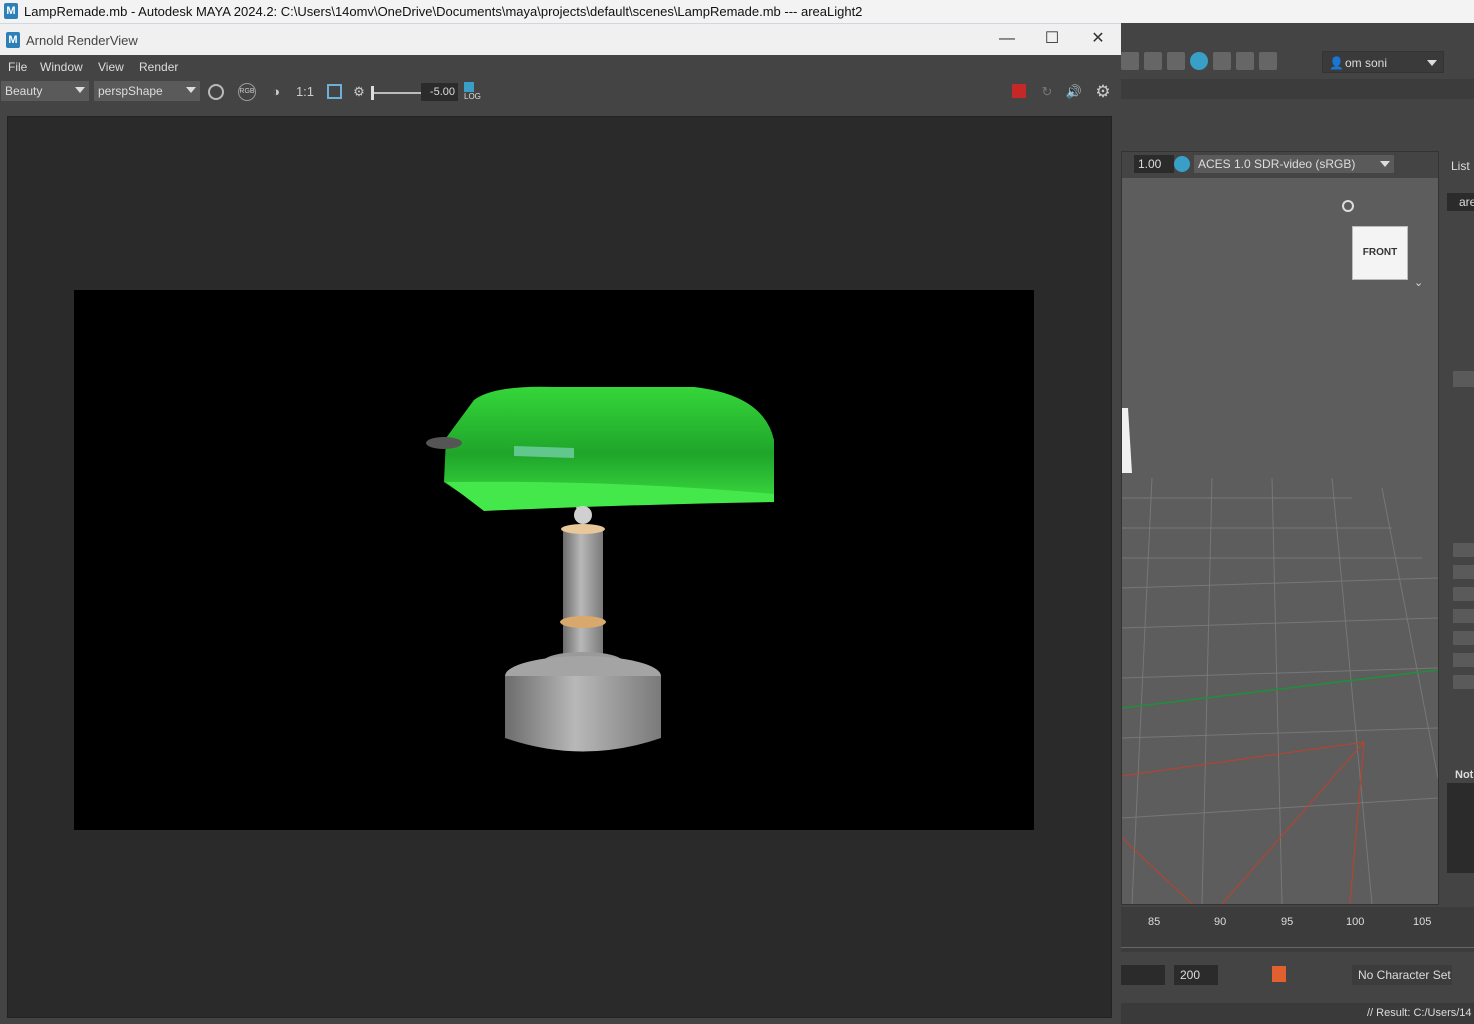 The image size is (1474, 1024). Describe the element at coordinates (11, 11) in the screenshot. I see `maya-logo-icon: M` at that location.